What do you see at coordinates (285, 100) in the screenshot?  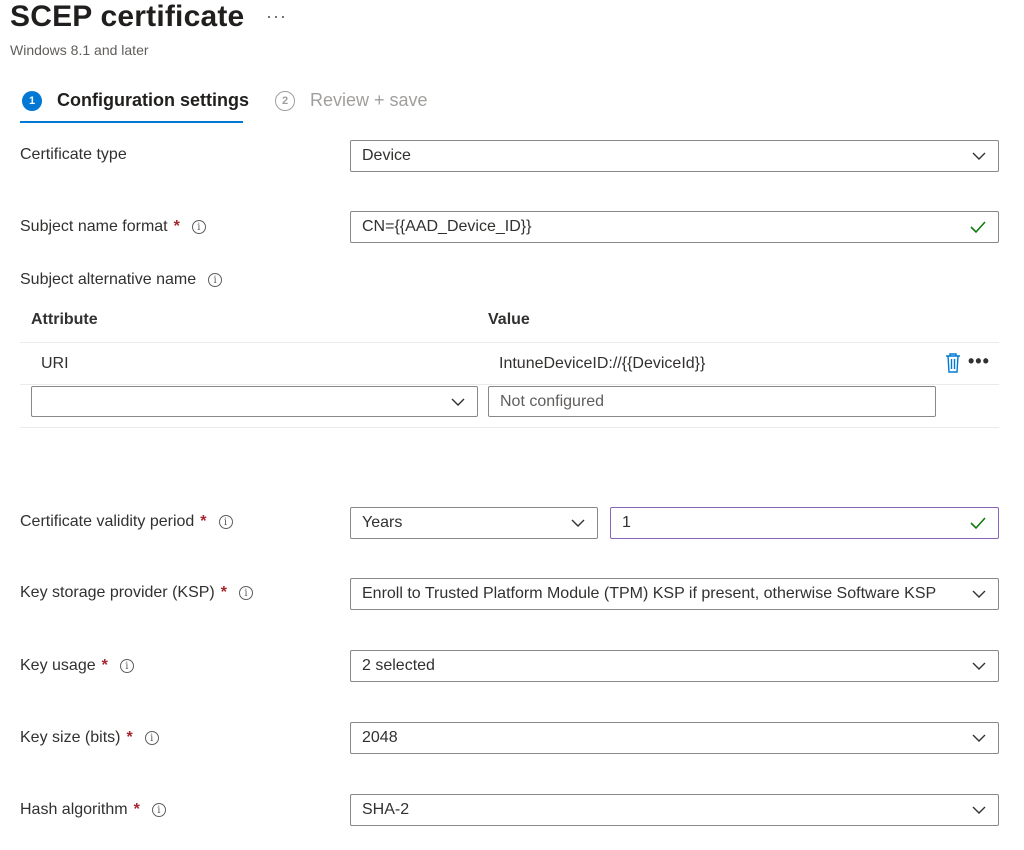 I see `step-number-2: 2` at bounding box center [285, 100].